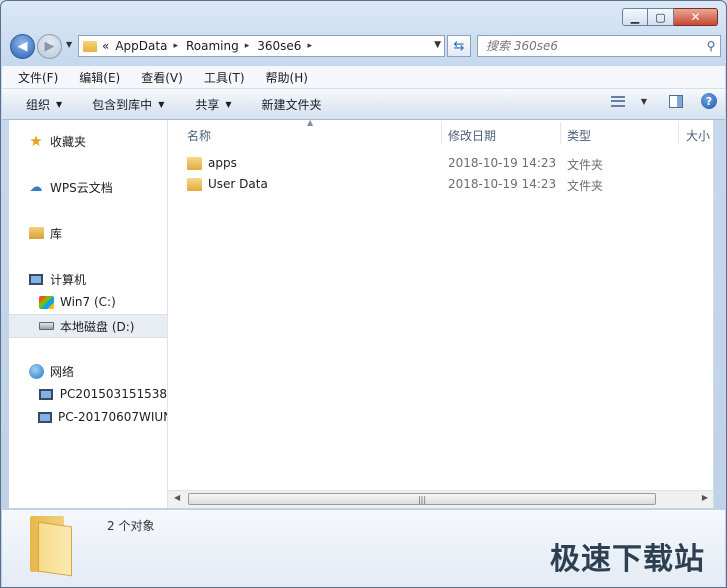 The image size is (727, 588). I want to click on command-bar: 组织 ▼ 包含到库中 ▼ 共享 ▼ 新建文件夹 ▼ ?, so click(363, 104).